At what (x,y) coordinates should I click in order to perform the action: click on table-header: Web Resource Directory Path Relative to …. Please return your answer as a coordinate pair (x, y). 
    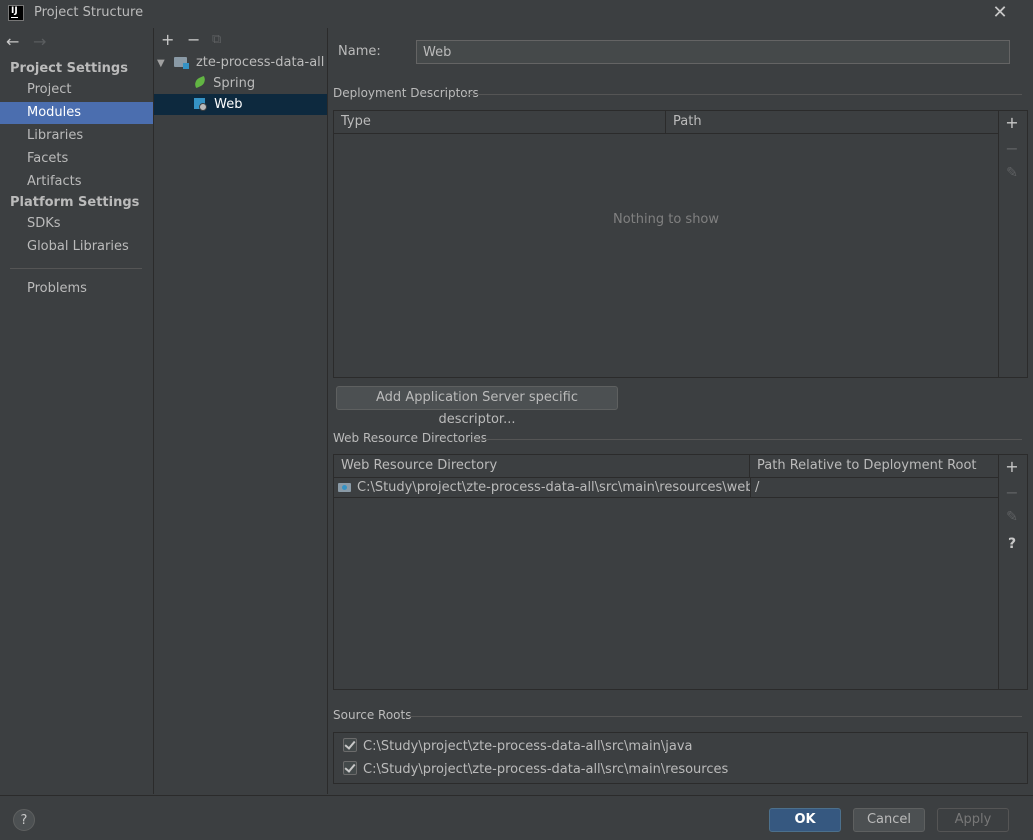
    Looking at the image, I should click on (666, 466).